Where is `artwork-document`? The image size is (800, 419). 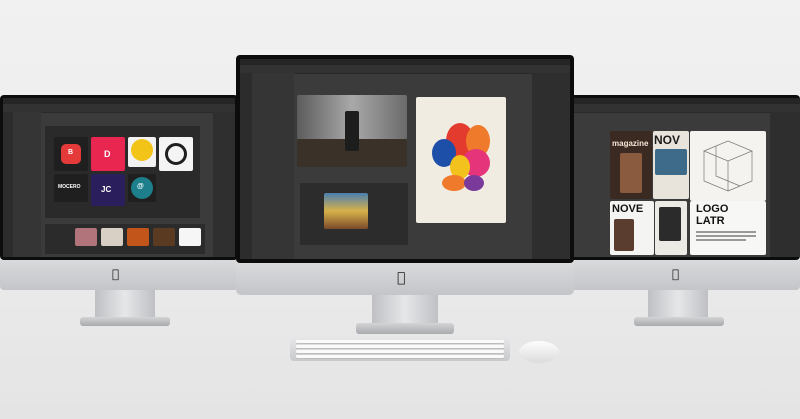 artwork-document is located at coordinates (461, 160).